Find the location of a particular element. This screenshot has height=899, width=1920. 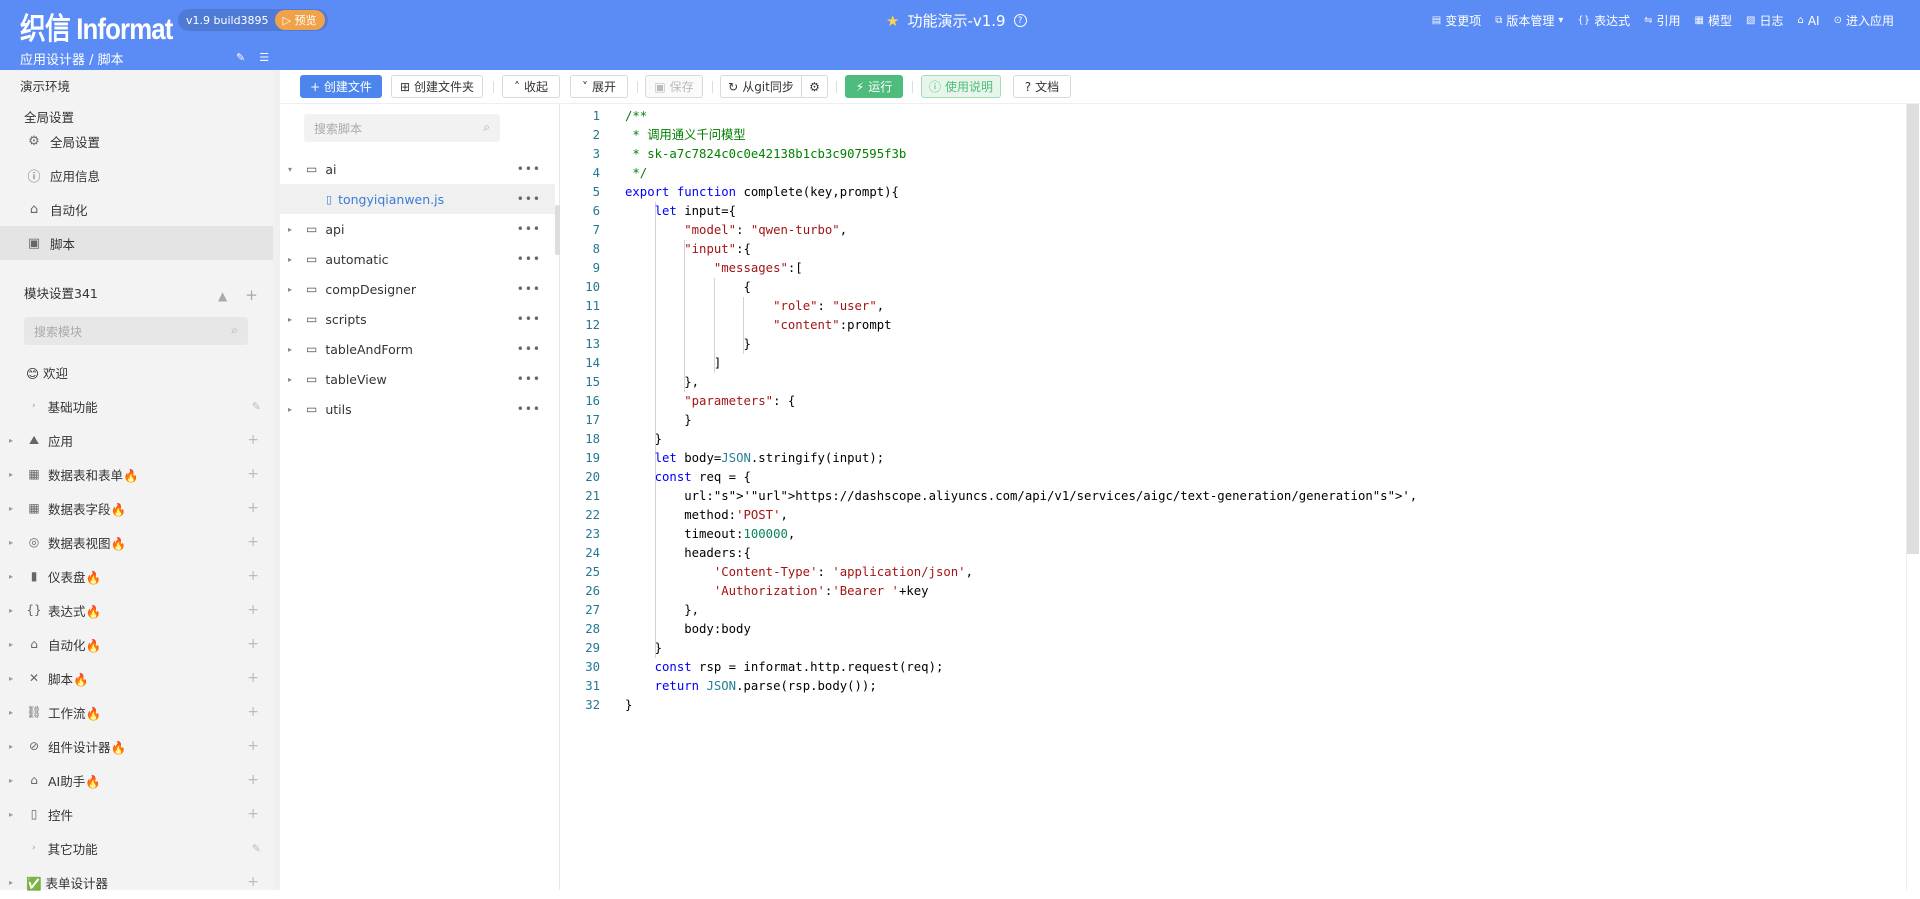

tree-folder-item: ▸ ▭ compDesigner ••• is located at coordinates (417, 289).